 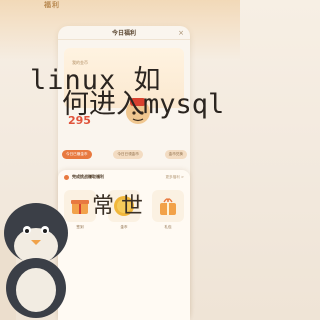 I want to click on overlay-title-line3: 常 世, so click(x=117, y=206).